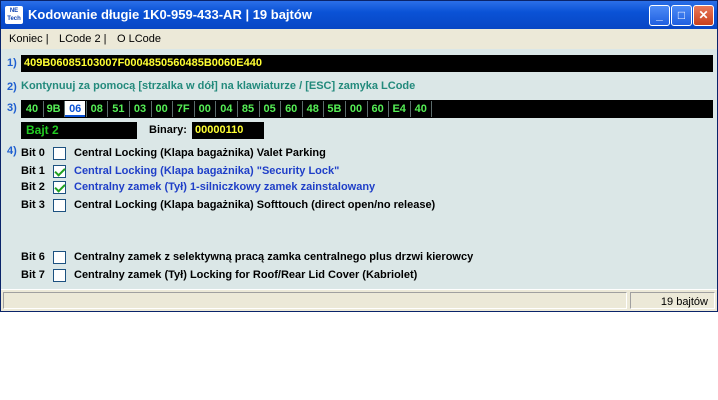 This screenshot has width=718, height=400. I want to click on row-label-4: 4), so click(12, 151).